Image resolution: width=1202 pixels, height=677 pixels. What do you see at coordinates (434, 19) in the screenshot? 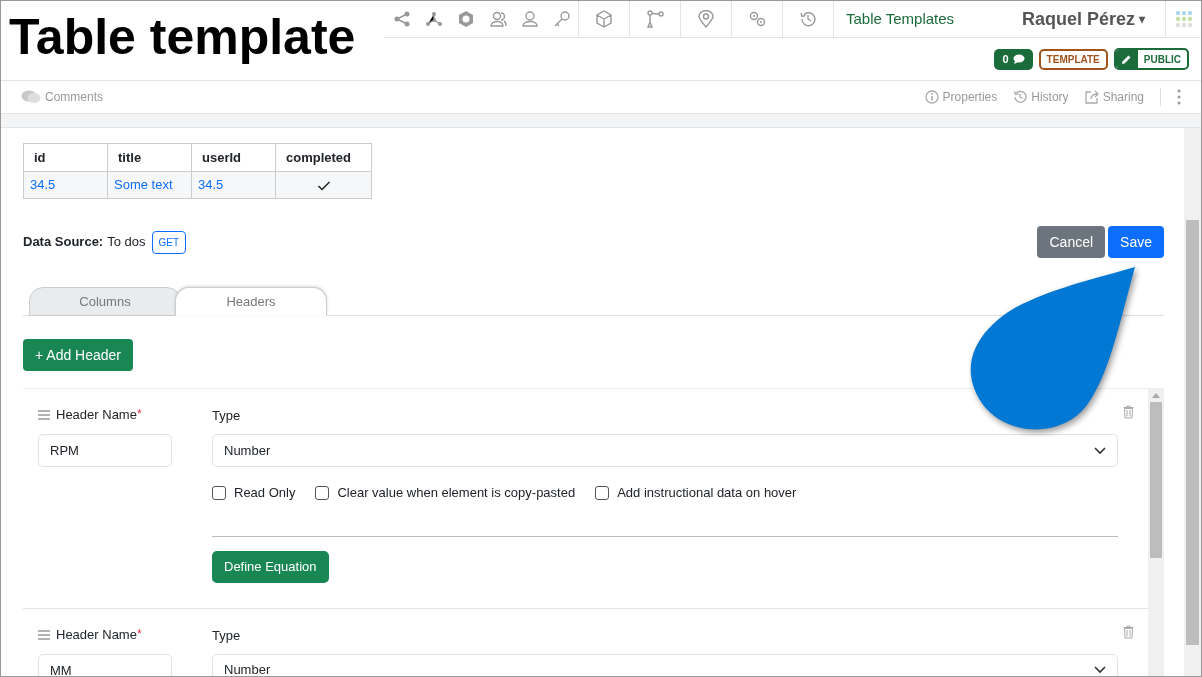
I see `nodes-icon` at bounding box center [434, 19].